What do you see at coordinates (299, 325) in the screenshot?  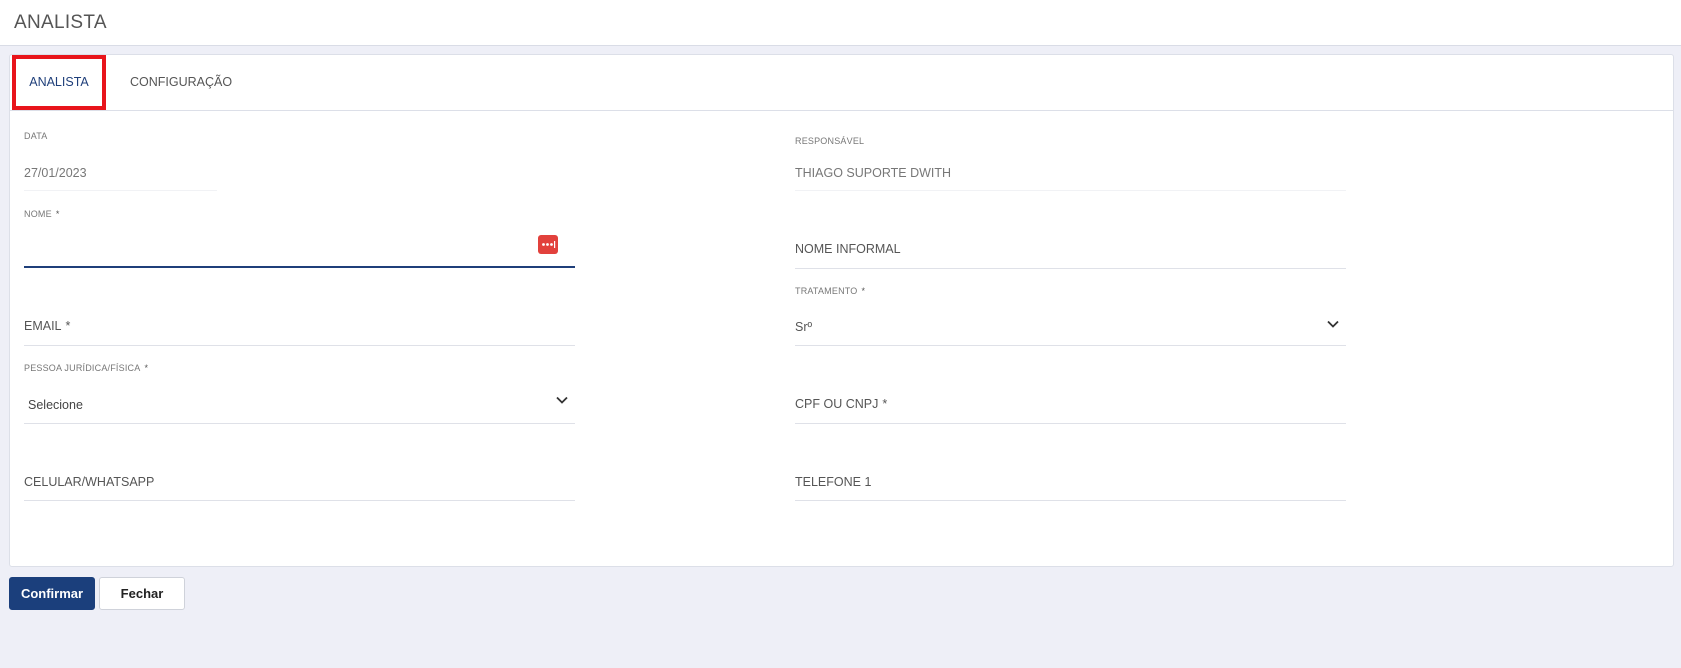 I see `email-input` at bounding box center [299, 325].